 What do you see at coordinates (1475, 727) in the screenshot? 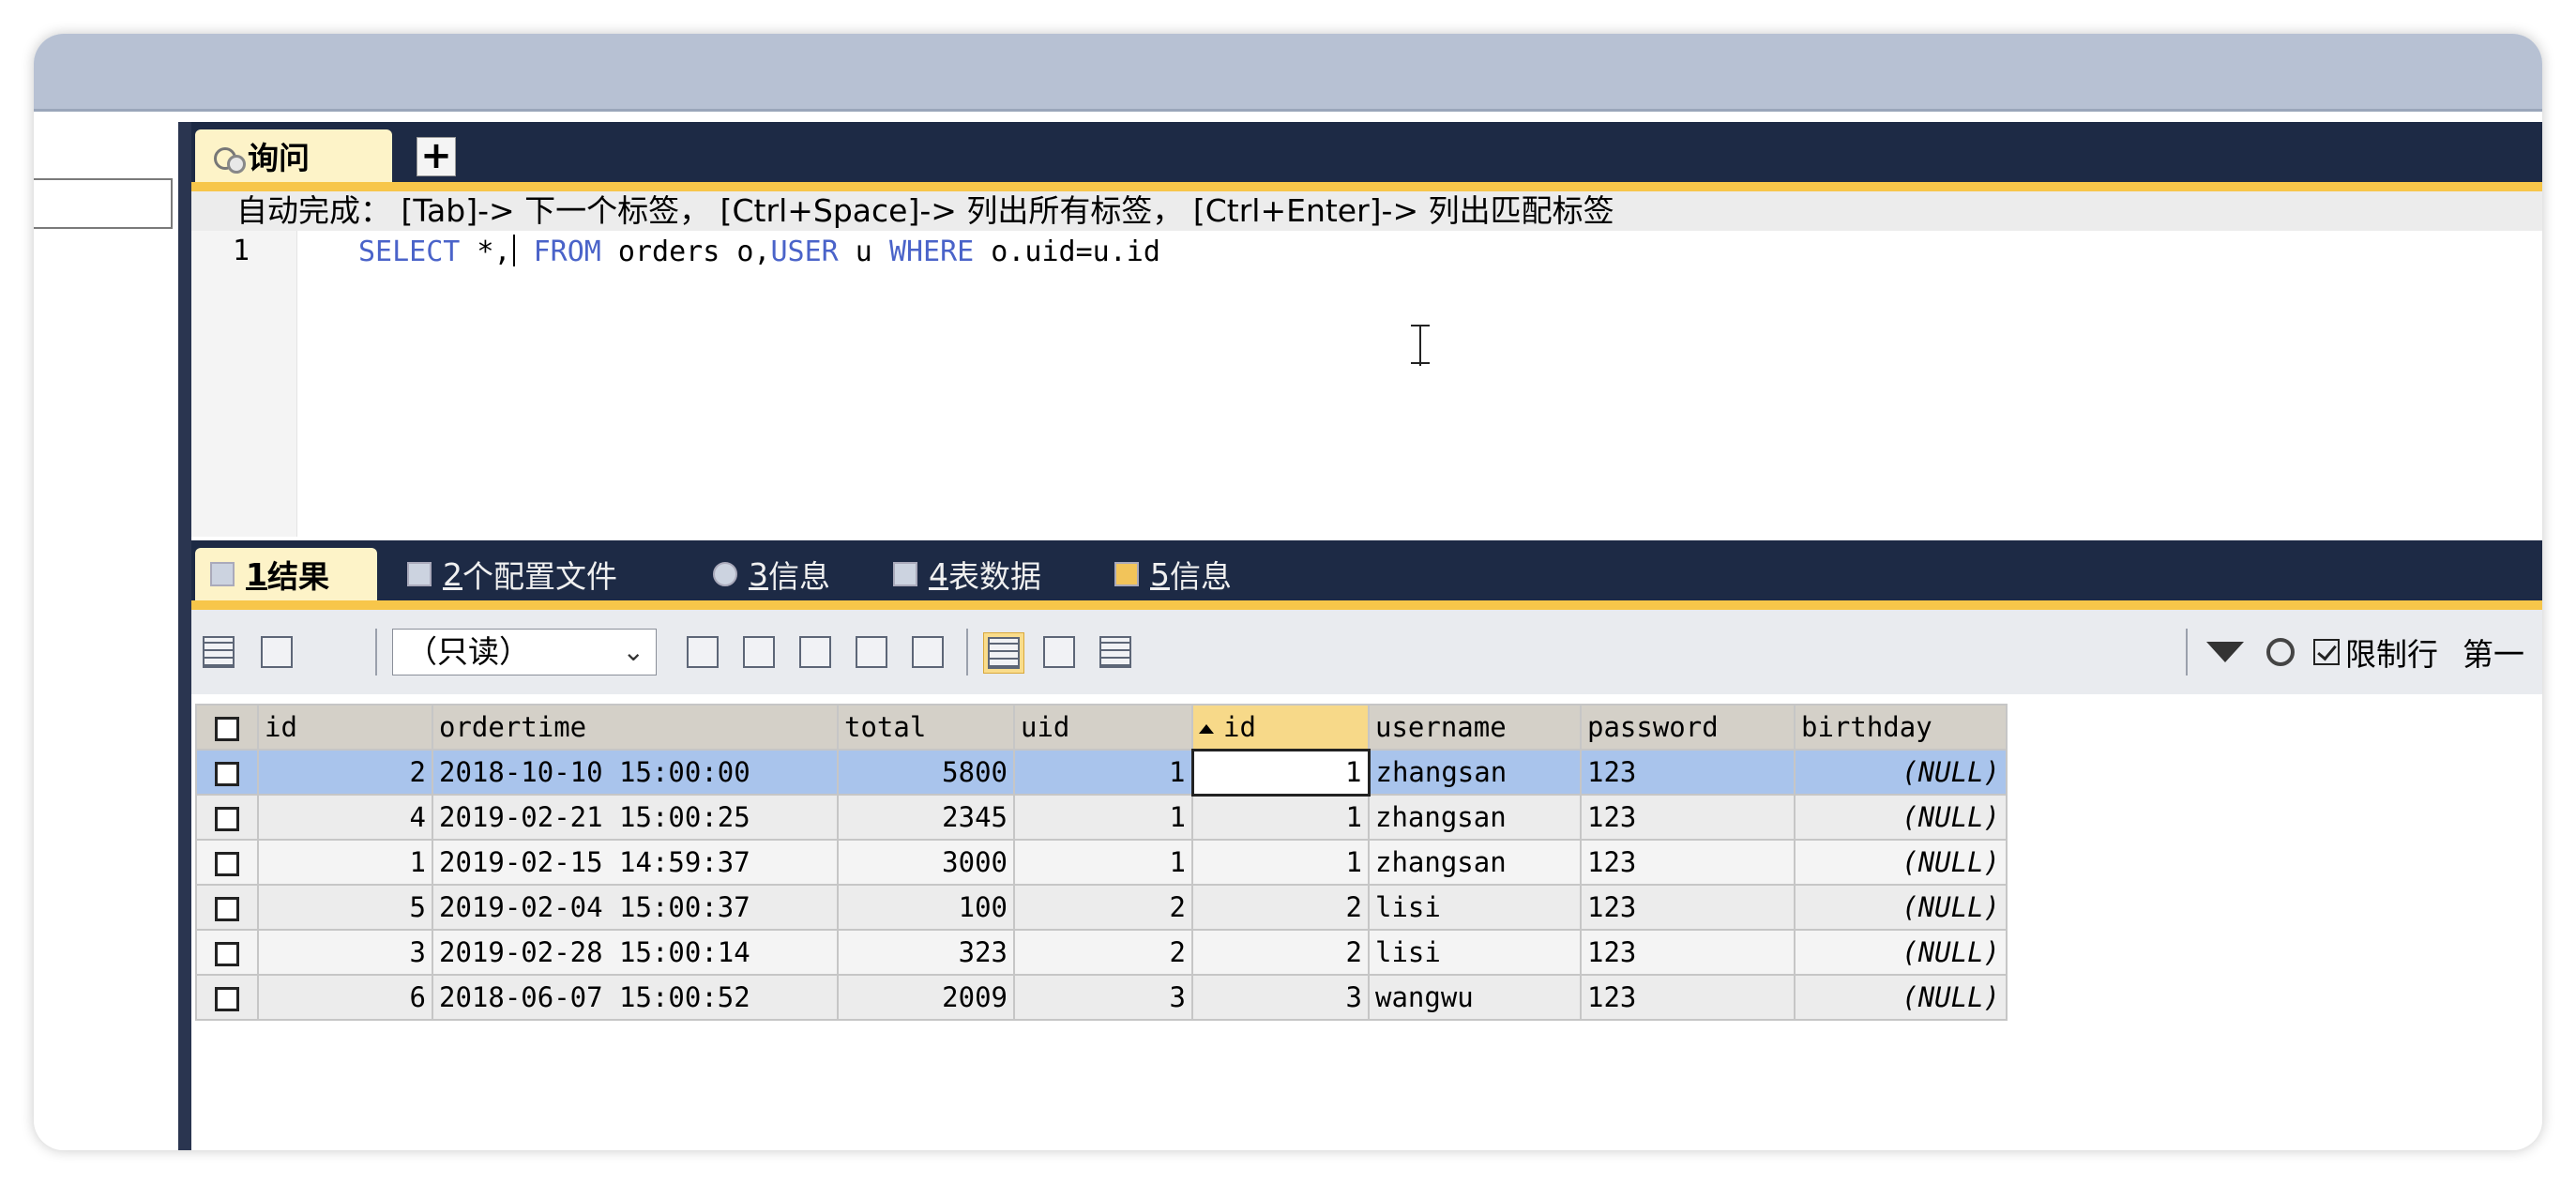
I see `column-header: username` at bounding box center [1475, 727].